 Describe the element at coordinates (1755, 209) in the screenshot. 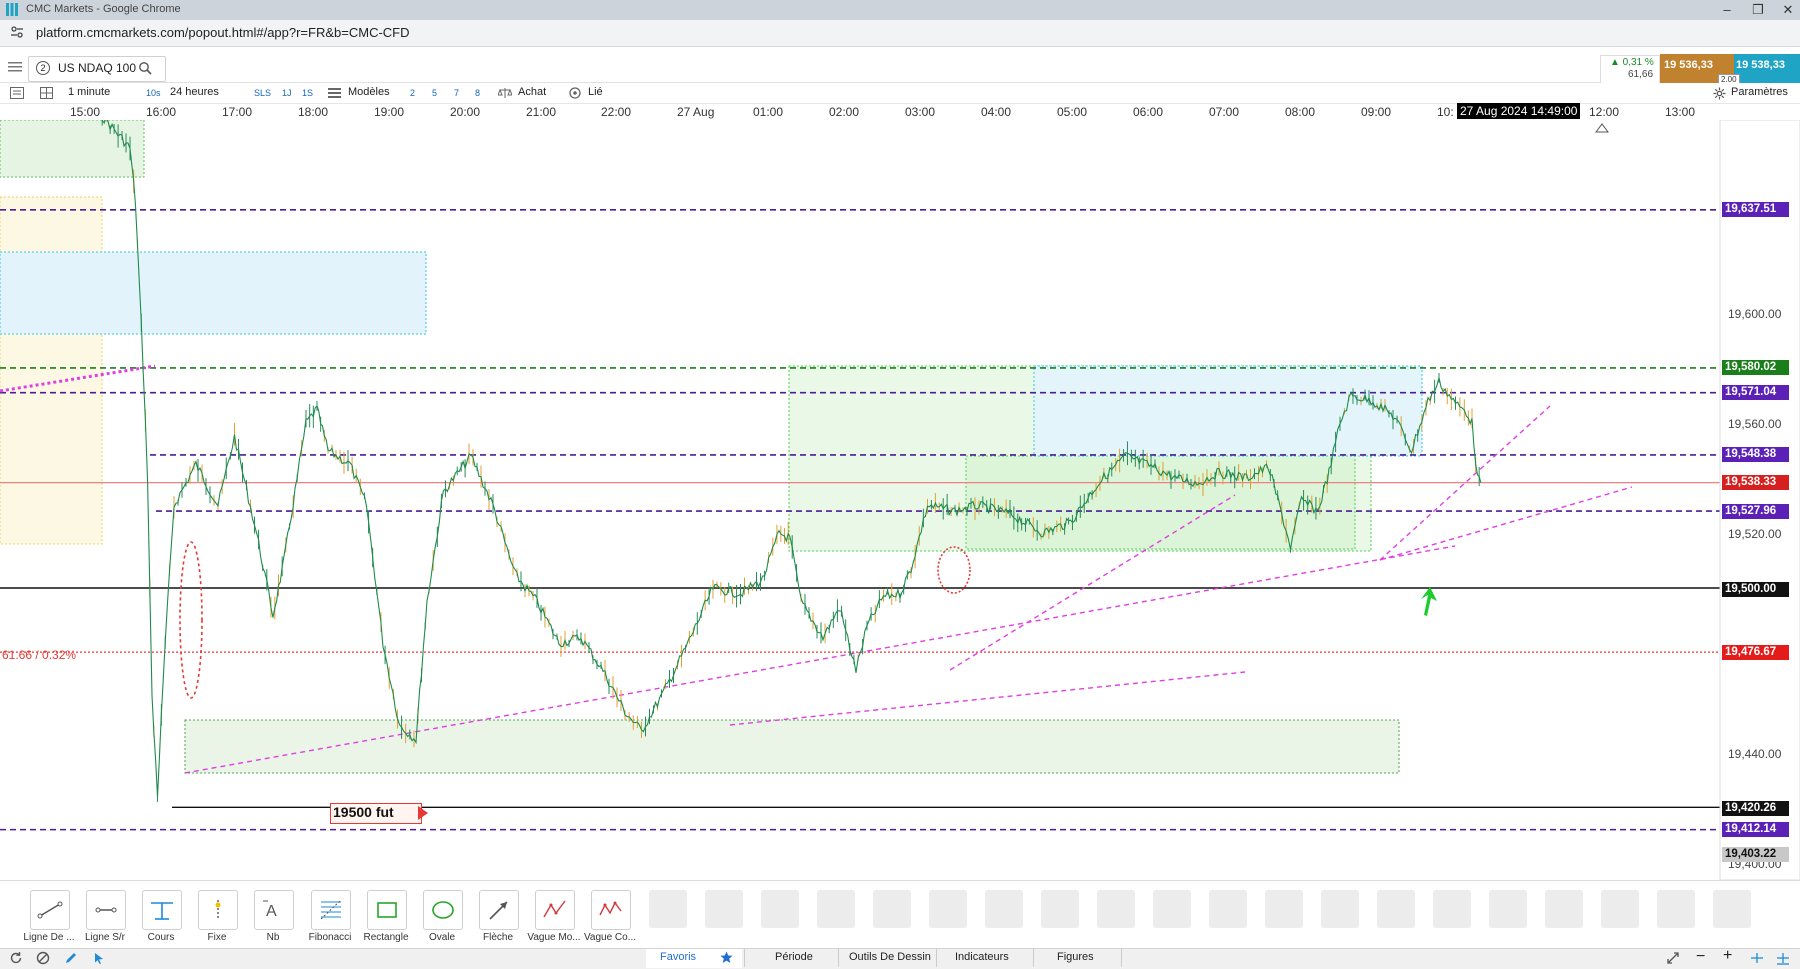

I see `price-level-label: 19,637.51` at that location.